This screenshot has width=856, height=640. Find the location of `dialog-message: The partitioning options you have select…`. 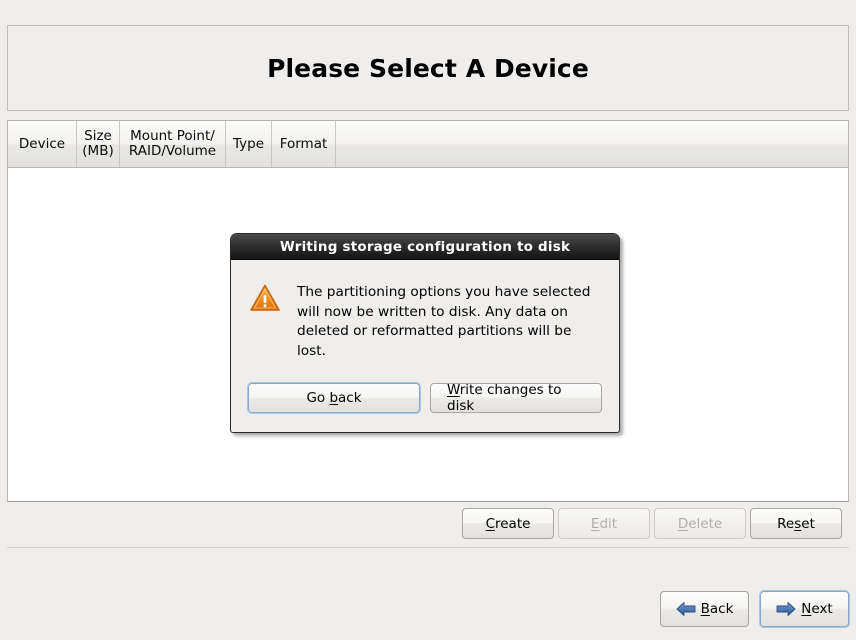

dialog-message: The partitioning options you have select… is located at coordinates (444, 321).